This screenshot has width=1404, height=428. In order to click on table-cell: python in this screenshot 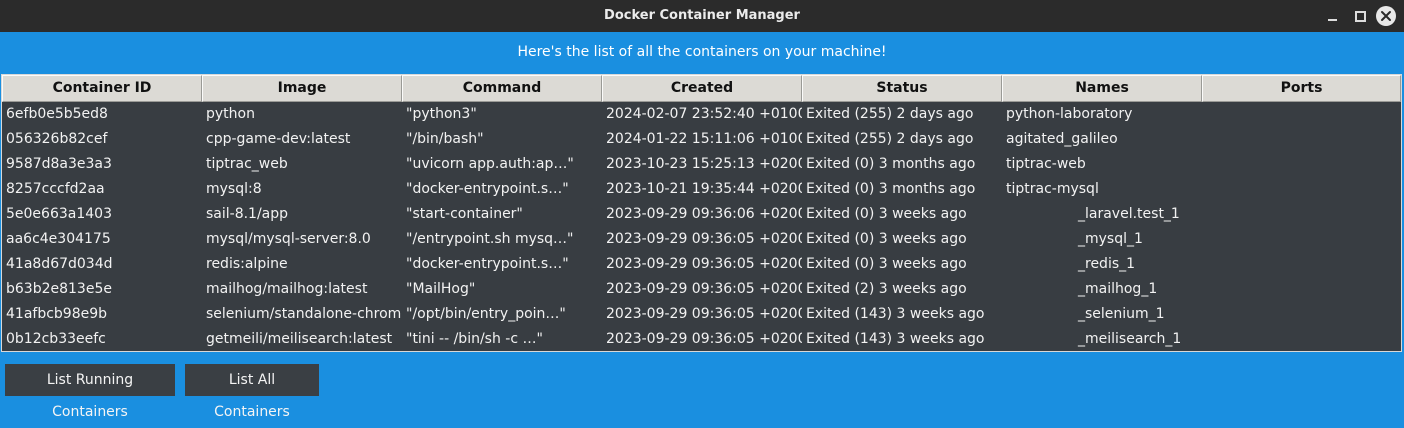, I will do `click(230, 114)`.